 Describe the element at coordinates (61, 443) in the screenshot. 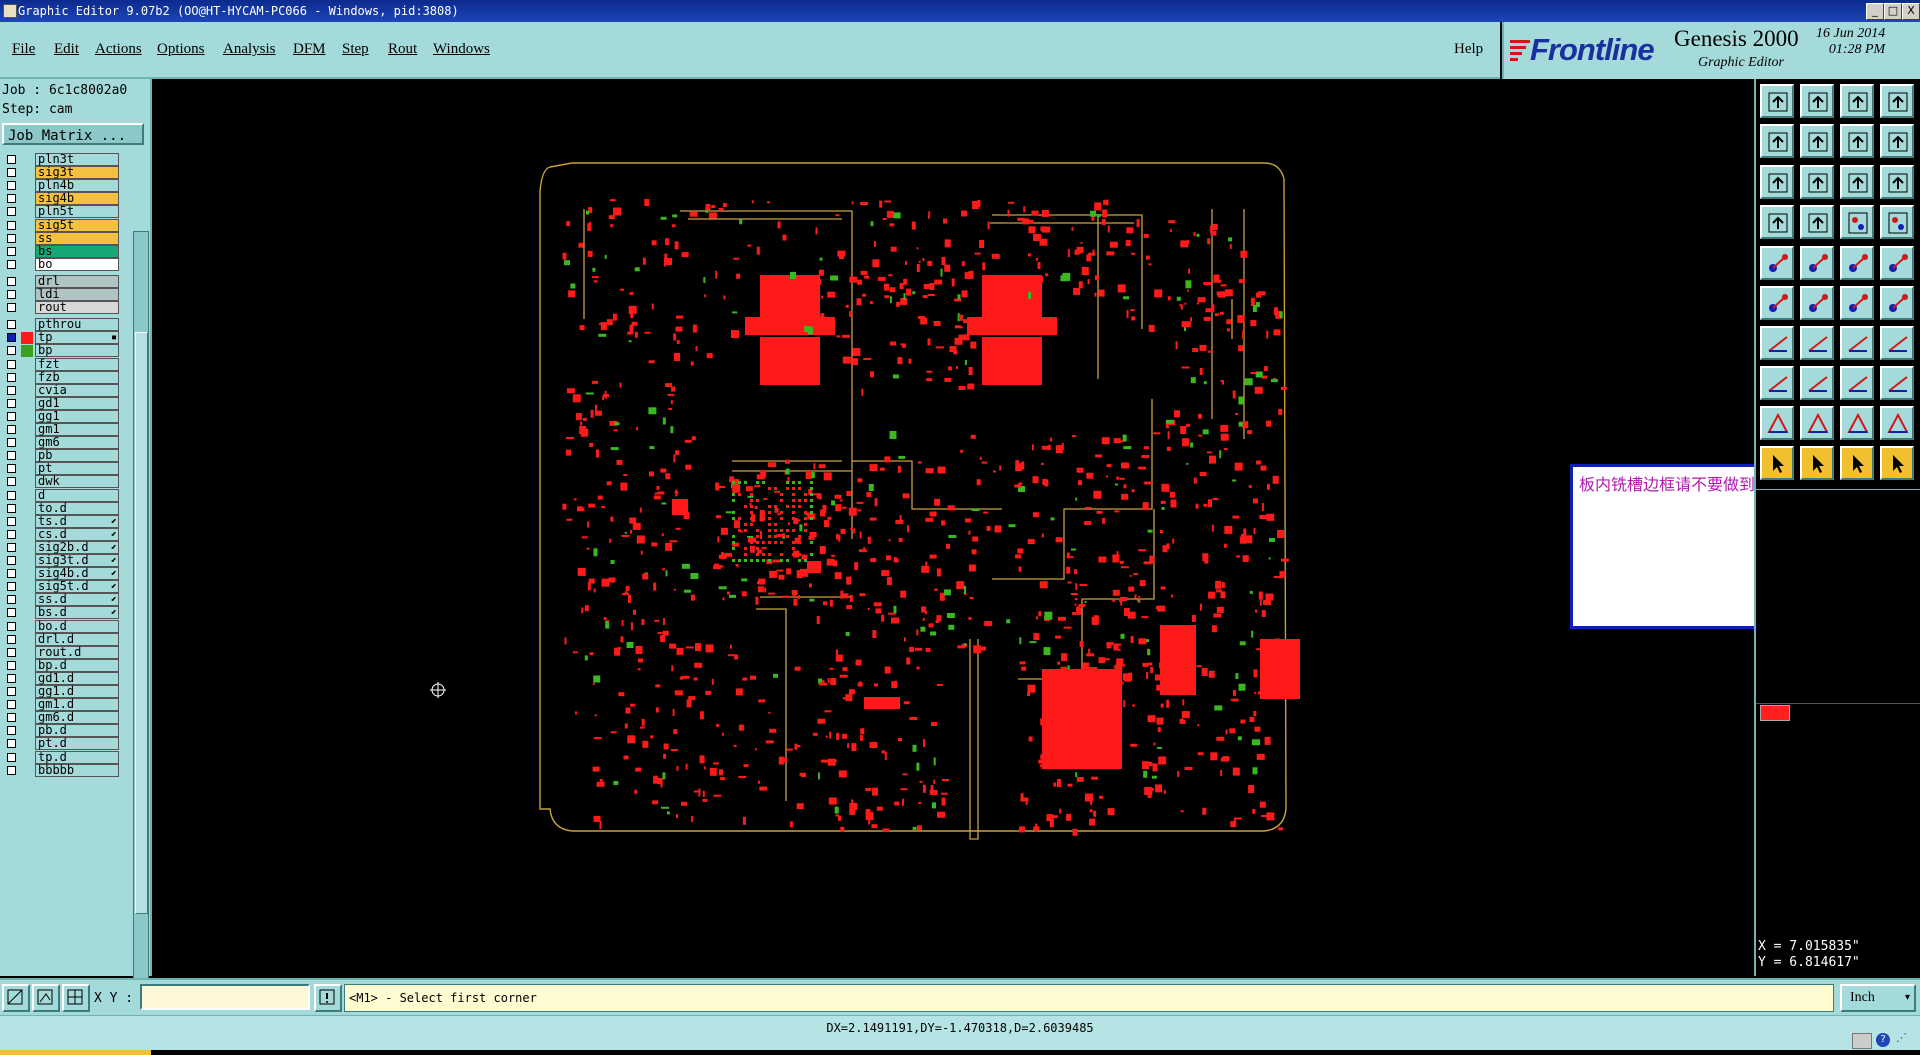

I see `layer-row: gm6` at that location.